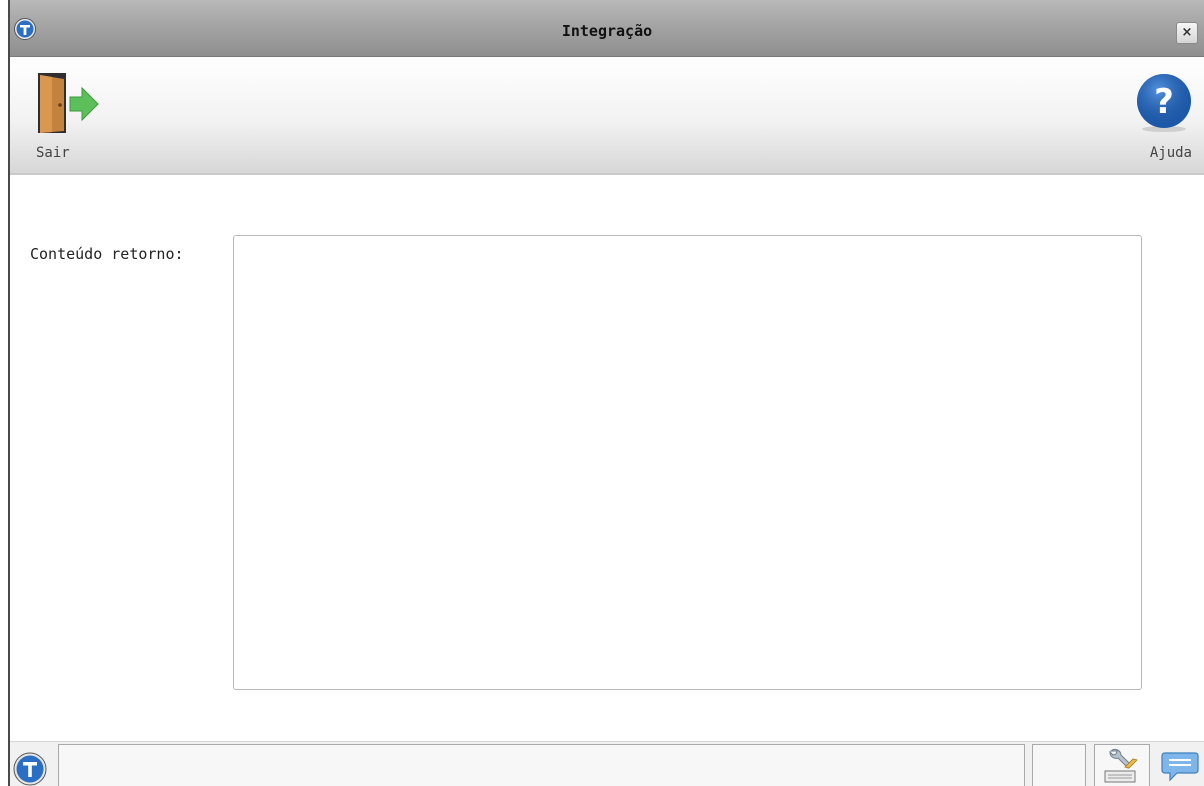 Image resolution: width=1204 pixels, height=786 pixels. I want to click on help-label: Ajuda, so click(1170, 153).